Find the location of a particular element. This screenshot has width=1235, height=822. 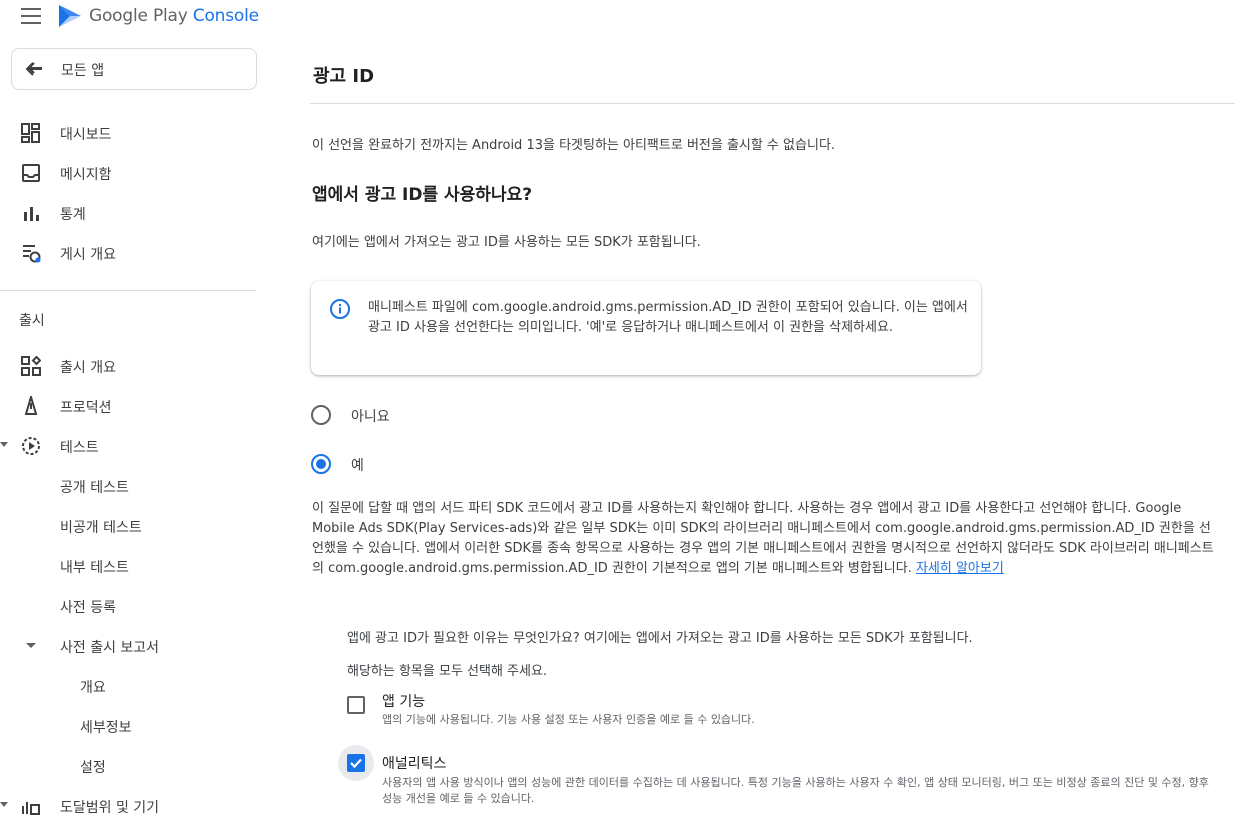

sidebar-item-internal-testing: 내부 테스트 is located at coordinates (128, 566).